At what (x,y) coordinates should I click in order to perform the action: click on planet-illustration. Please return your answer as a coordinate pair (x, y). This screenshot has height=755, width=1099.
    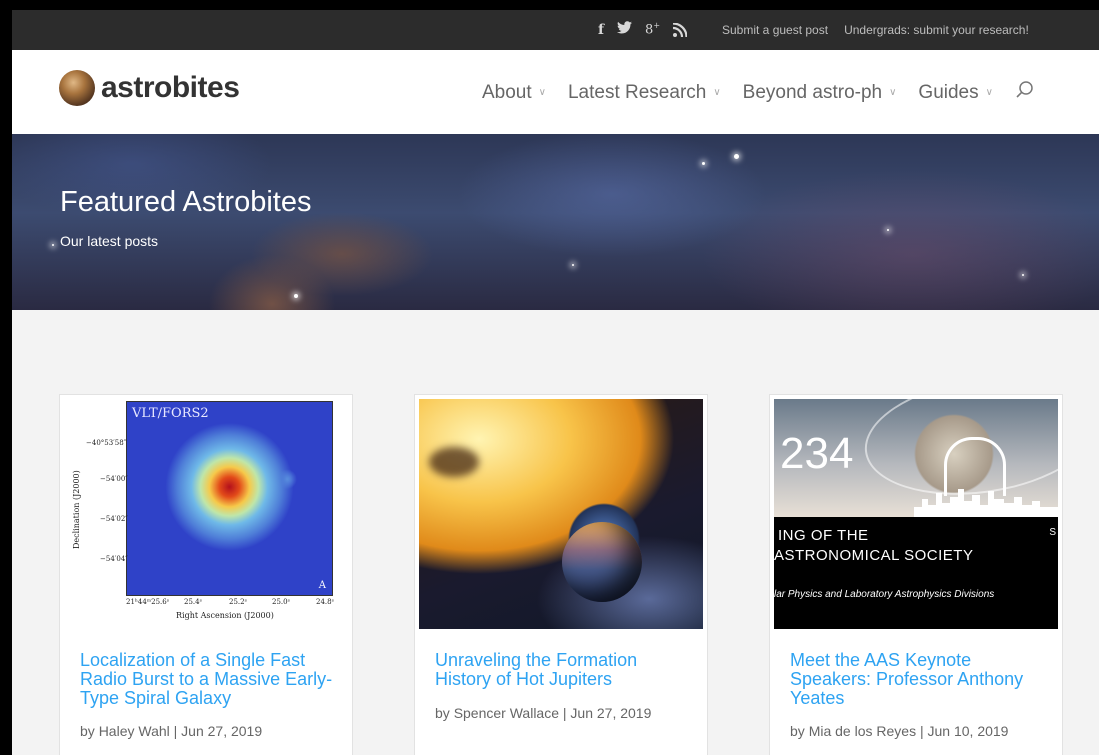
    Looking at the image, I should click on (602, 562).